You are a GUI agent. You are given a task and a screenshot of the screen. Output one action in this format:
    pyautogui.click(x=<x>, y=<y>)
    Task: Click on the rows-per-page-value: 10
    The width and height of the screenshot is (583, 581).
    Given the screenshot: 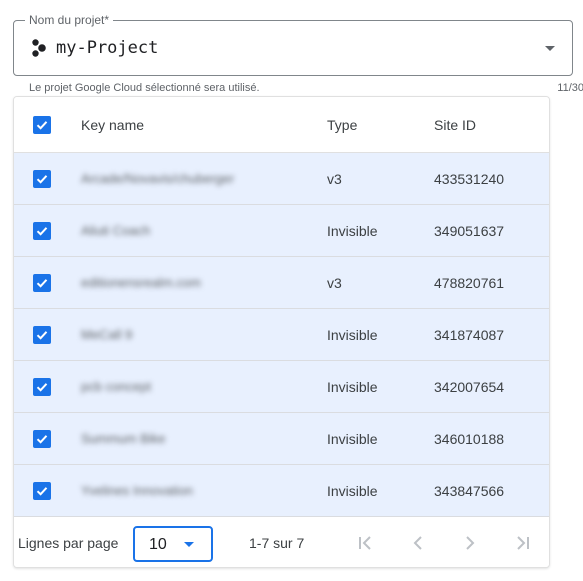 What is the action you would take?
    pyautogui.click(x=158, y=544)
    